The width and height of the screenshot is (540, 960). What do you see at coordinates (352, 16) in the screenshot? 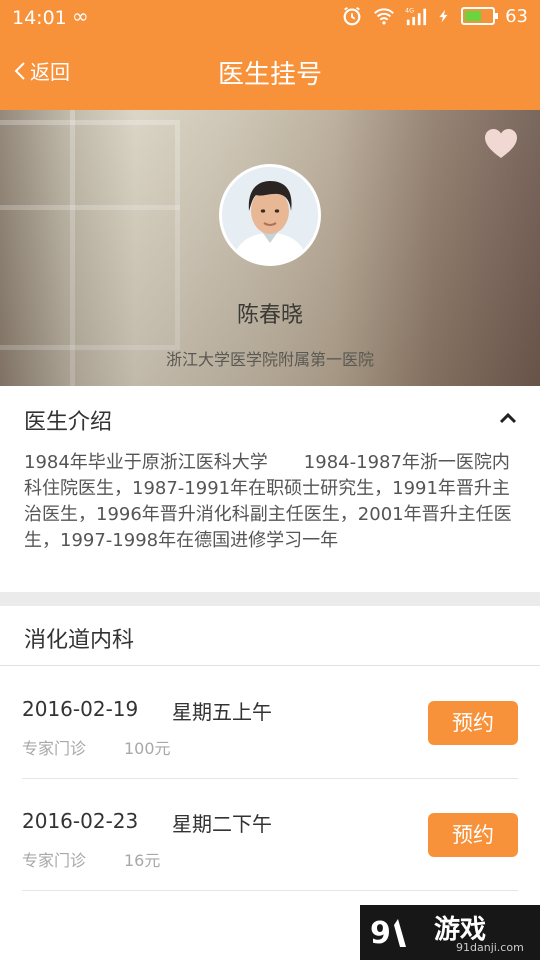
I see `alarm-icon` at bounding box center [352, 16].